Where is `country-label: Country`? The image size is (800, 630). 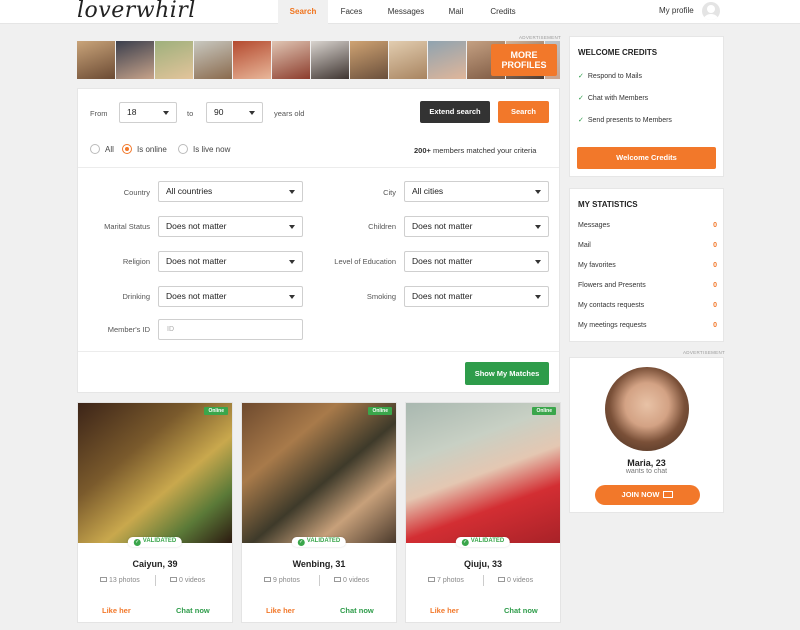
country-label: Country is located at coordinates (136, 192).